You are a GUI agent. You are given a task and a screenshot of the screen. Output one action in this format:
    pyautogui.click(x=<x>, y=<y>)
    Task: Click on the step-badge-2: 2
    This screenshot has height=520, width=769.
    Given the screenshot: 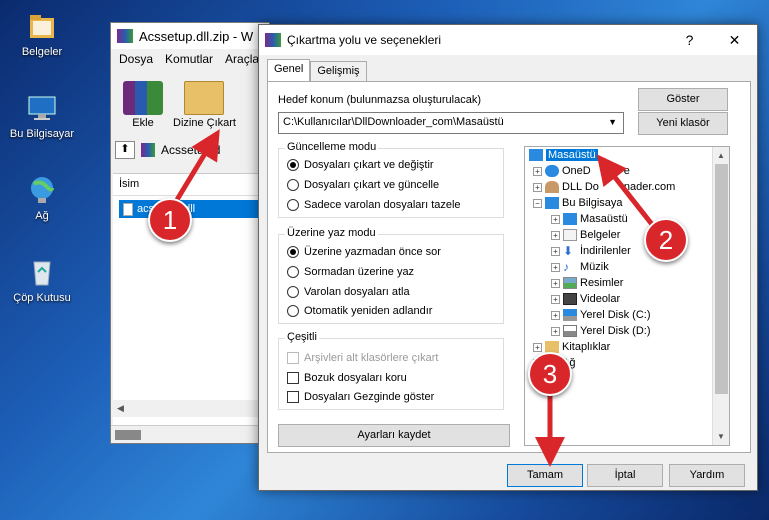 What is the action you would take?
    pyautogui.click(x=666, y=240)
    